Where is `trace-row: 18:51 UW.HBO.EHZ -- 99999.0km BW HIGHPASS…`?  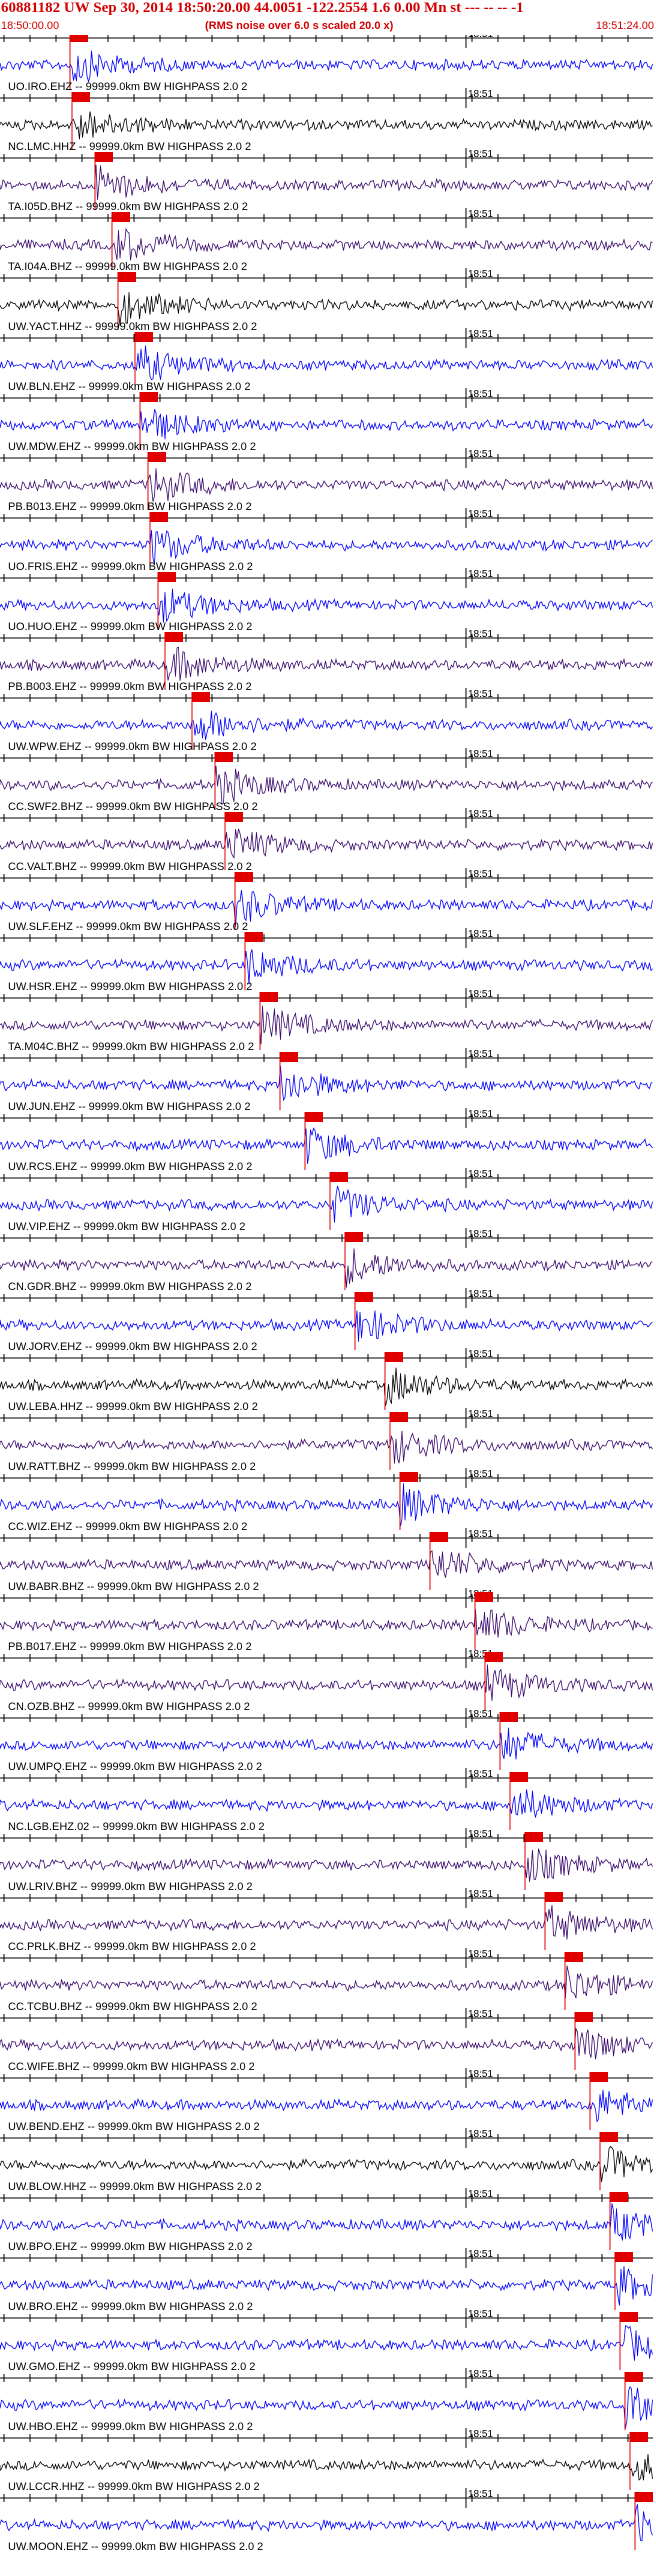
trace-row: 18:51 UW.HBO.EHZ -- 99999.0km BW HIGHPASS… is located at coordinates (326, 2400).